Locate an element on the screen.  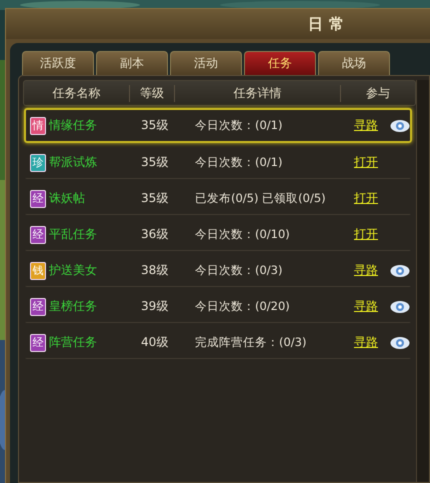
column-header: 等级 is located at coordinates (152, 93).